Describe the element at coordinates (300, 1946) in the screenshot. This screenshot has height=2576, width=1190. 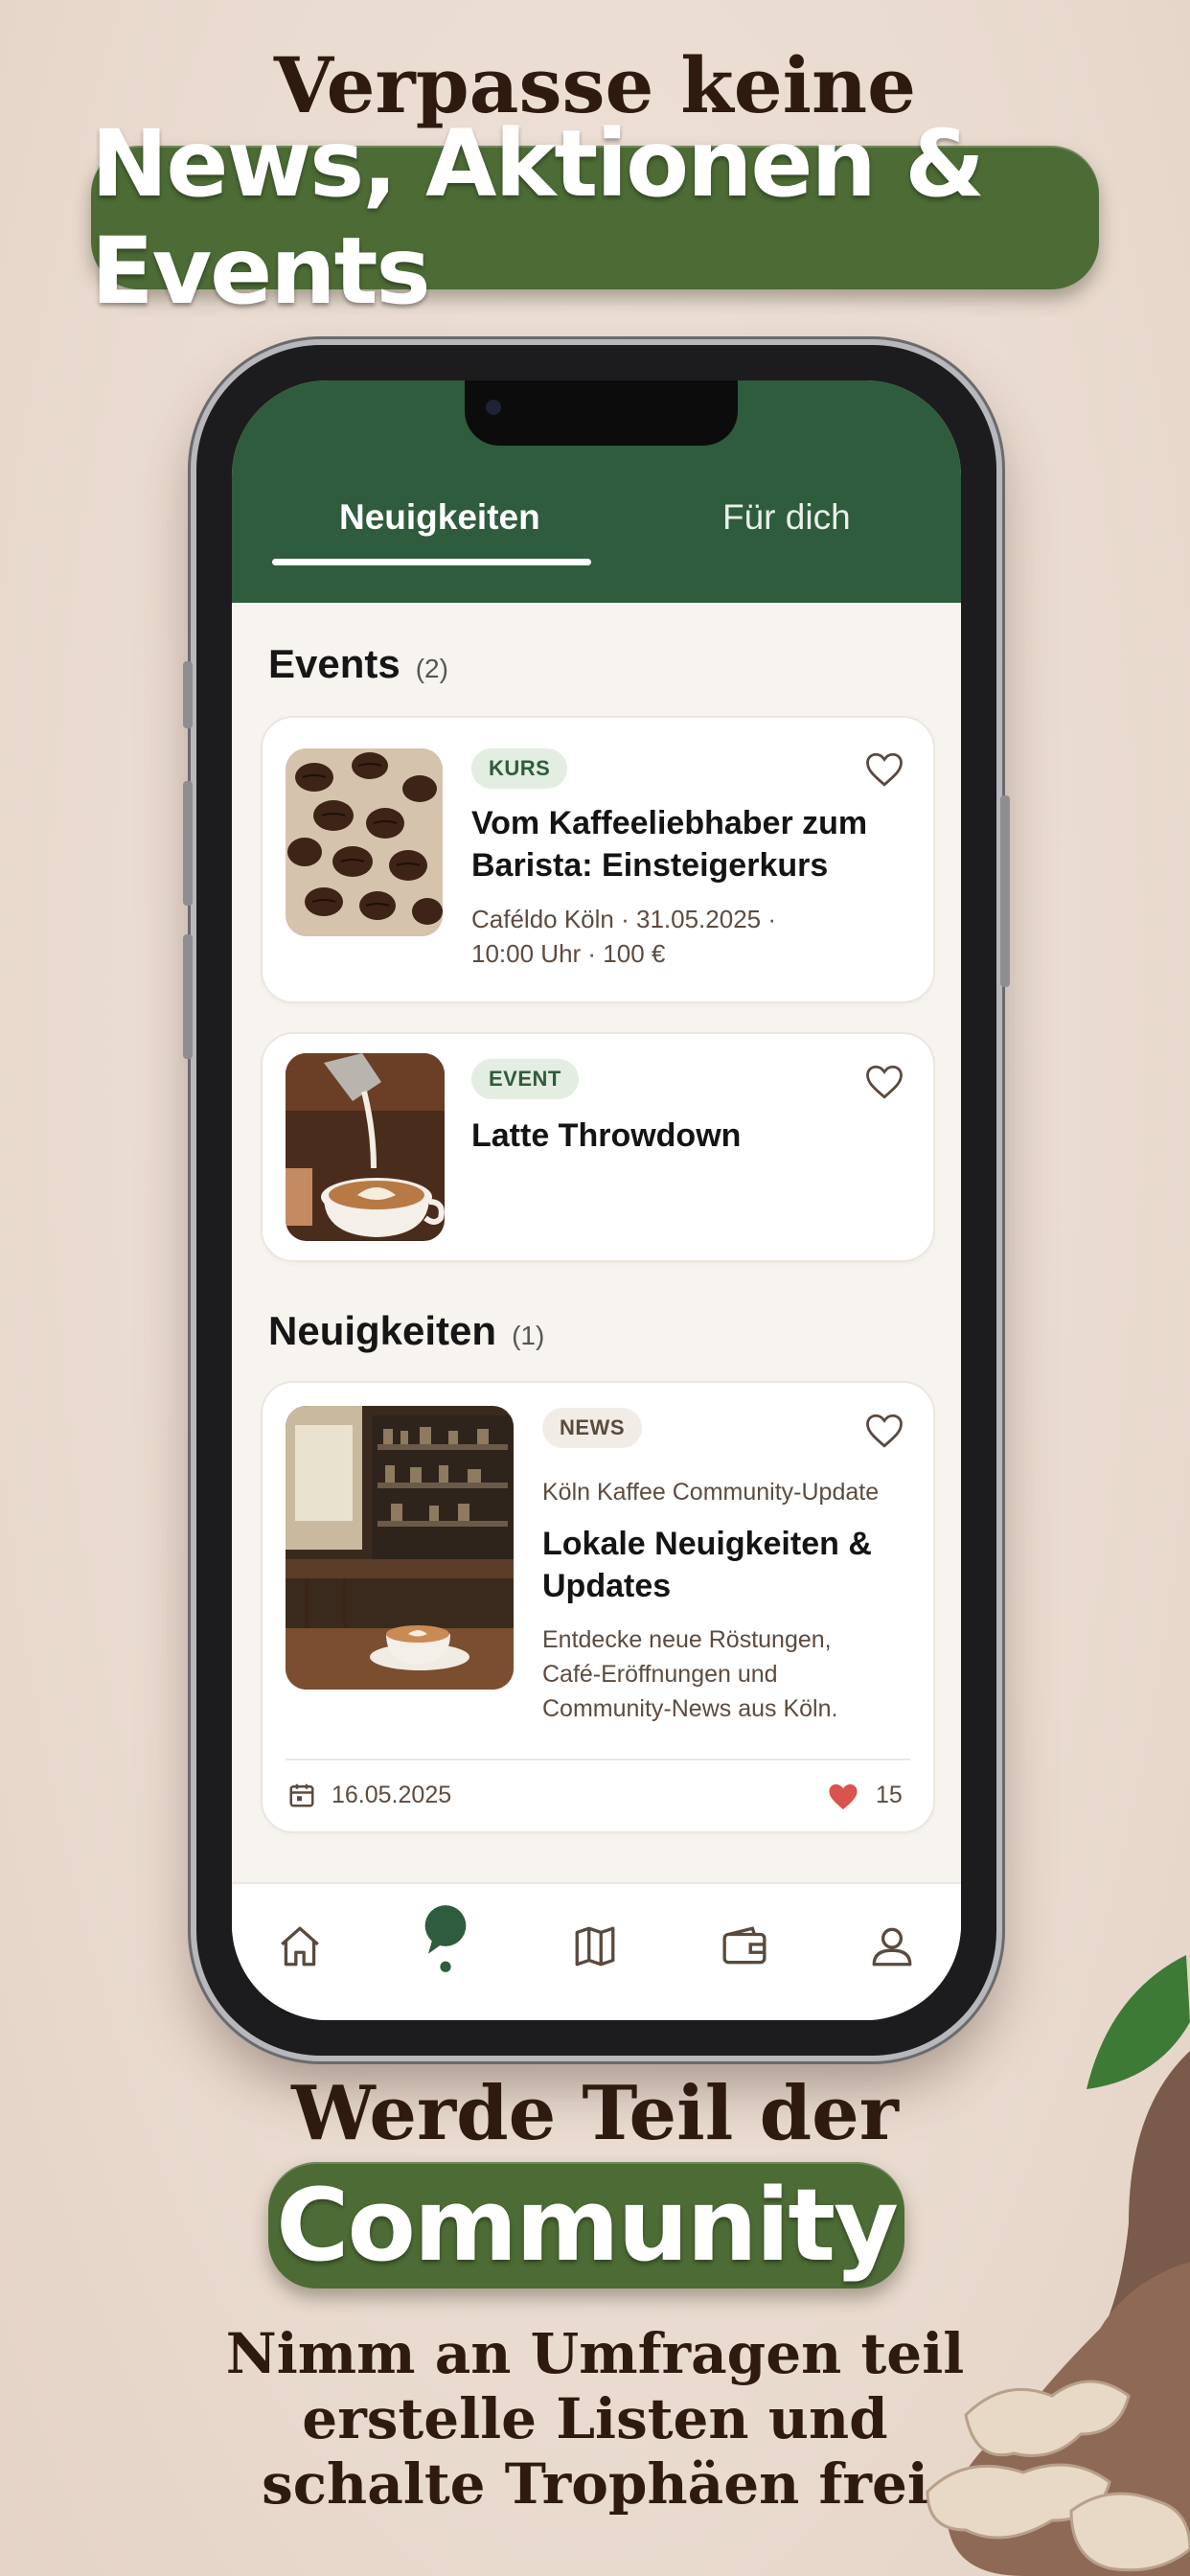
I see `home-icon` at that location.